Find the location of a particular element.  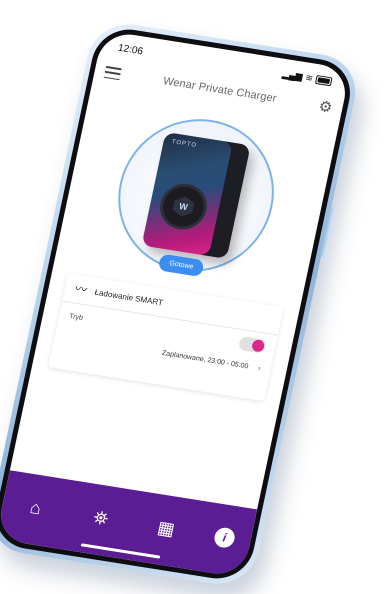

status-icons: ▂▄▆ ≋ is located at coordinates (307, 77).